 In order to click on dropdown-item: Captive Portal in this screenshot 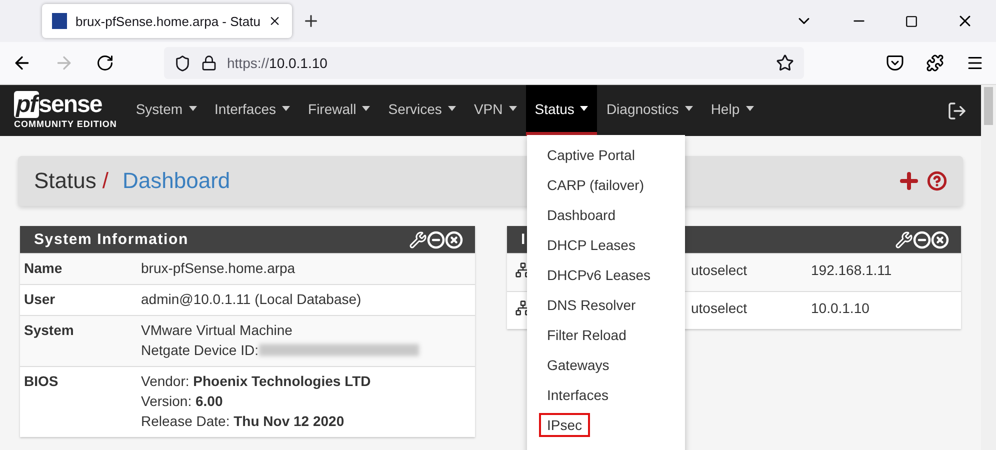, I will do `click(606, 155)`.